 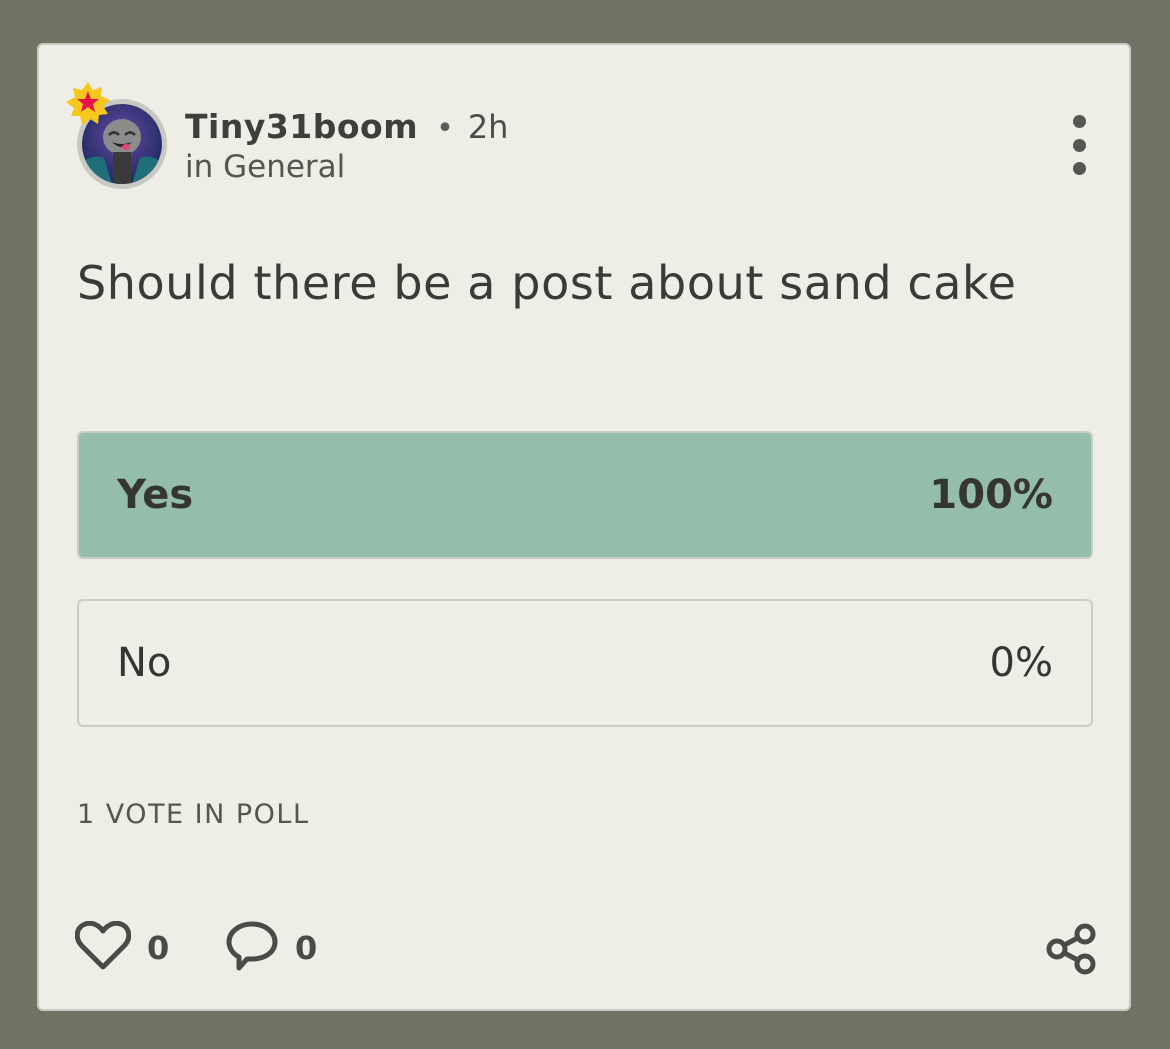 I want to click on like-button: 0, so click(x=122, y=948).